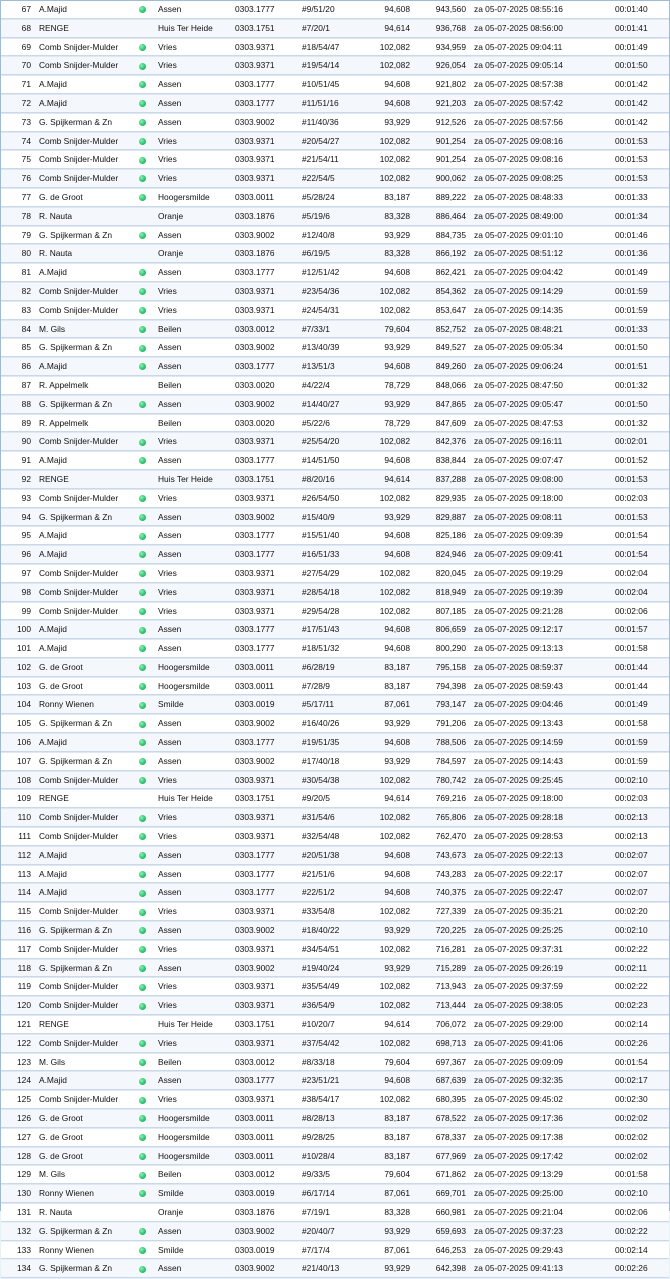 This screenshot has width=670, height=1279. Describe the element at coordinates (18, 10) in the screenshot. I see `position-cell: 67` at that location.